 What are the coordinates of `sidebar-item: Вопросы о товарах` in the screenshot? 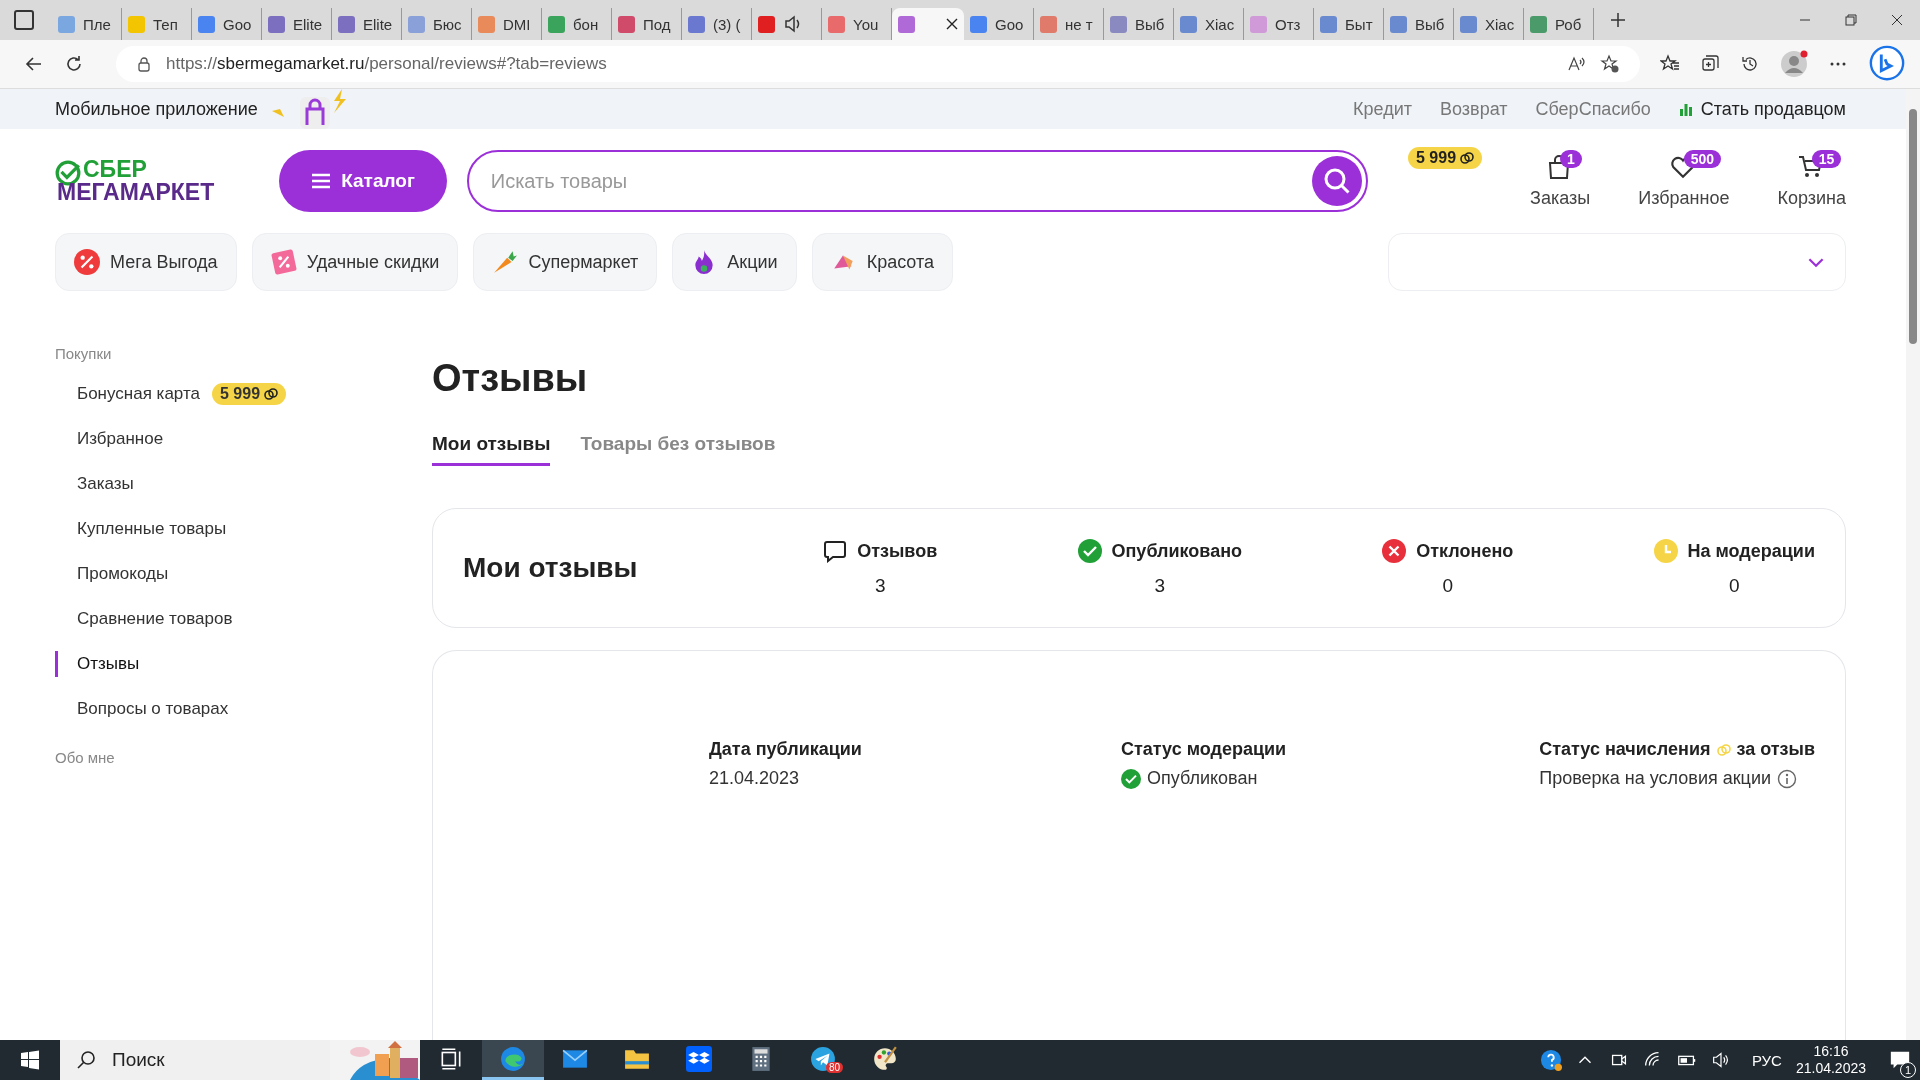 It's located at (243, 708).